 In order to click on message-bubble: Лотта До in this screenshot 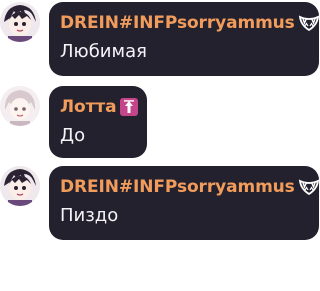, I will do `click(98, 122)`.